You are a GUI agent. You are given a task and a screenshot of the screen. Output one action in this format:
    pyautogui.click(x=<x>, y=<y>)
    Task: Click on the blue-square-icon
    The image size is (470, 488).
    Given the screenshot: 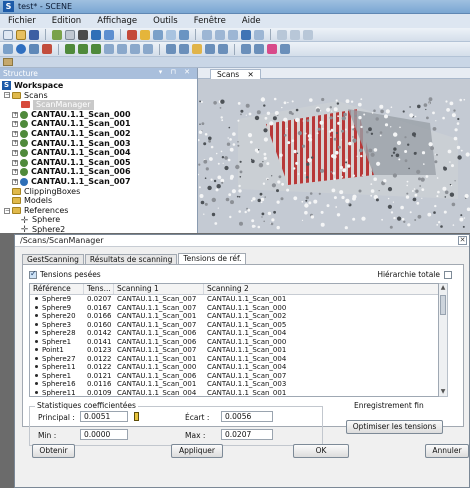 What is the action you would take?
    pyautogui.click(x=246, y=34)
    